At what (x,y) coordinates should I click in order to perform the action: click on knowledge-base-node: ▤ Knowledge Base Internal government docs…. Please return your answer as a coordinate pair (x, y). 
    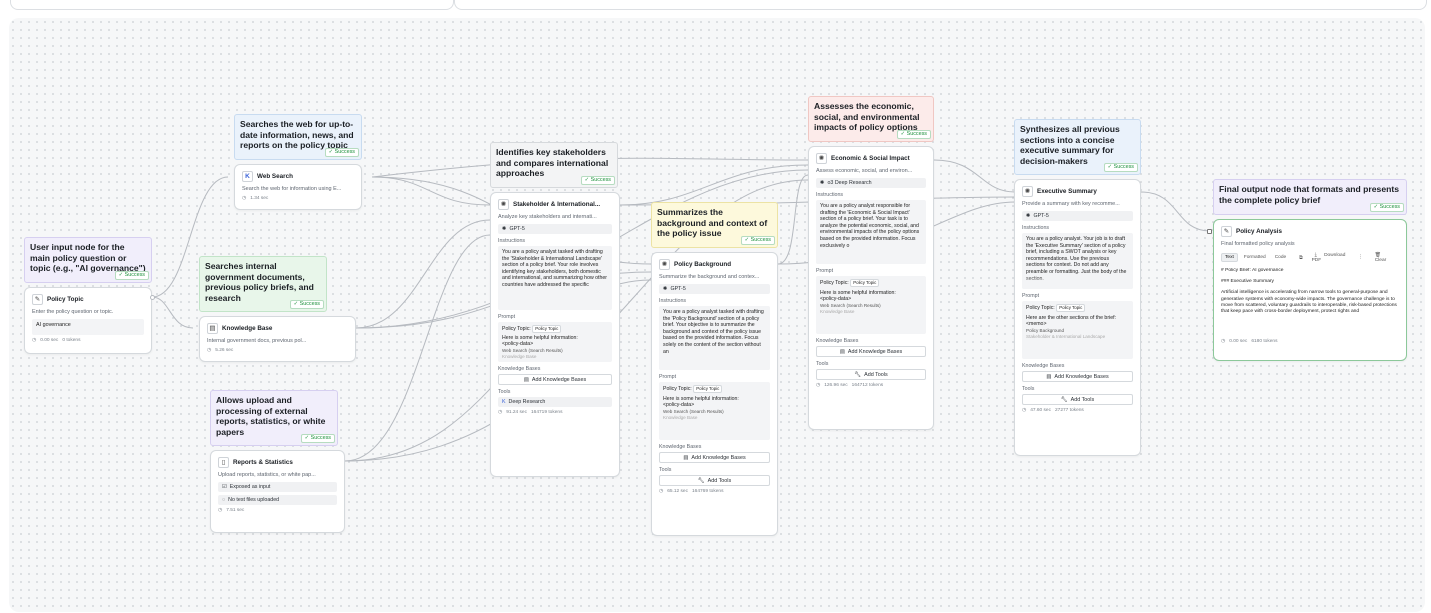
    Looking at the image, I should click on (277, 339).